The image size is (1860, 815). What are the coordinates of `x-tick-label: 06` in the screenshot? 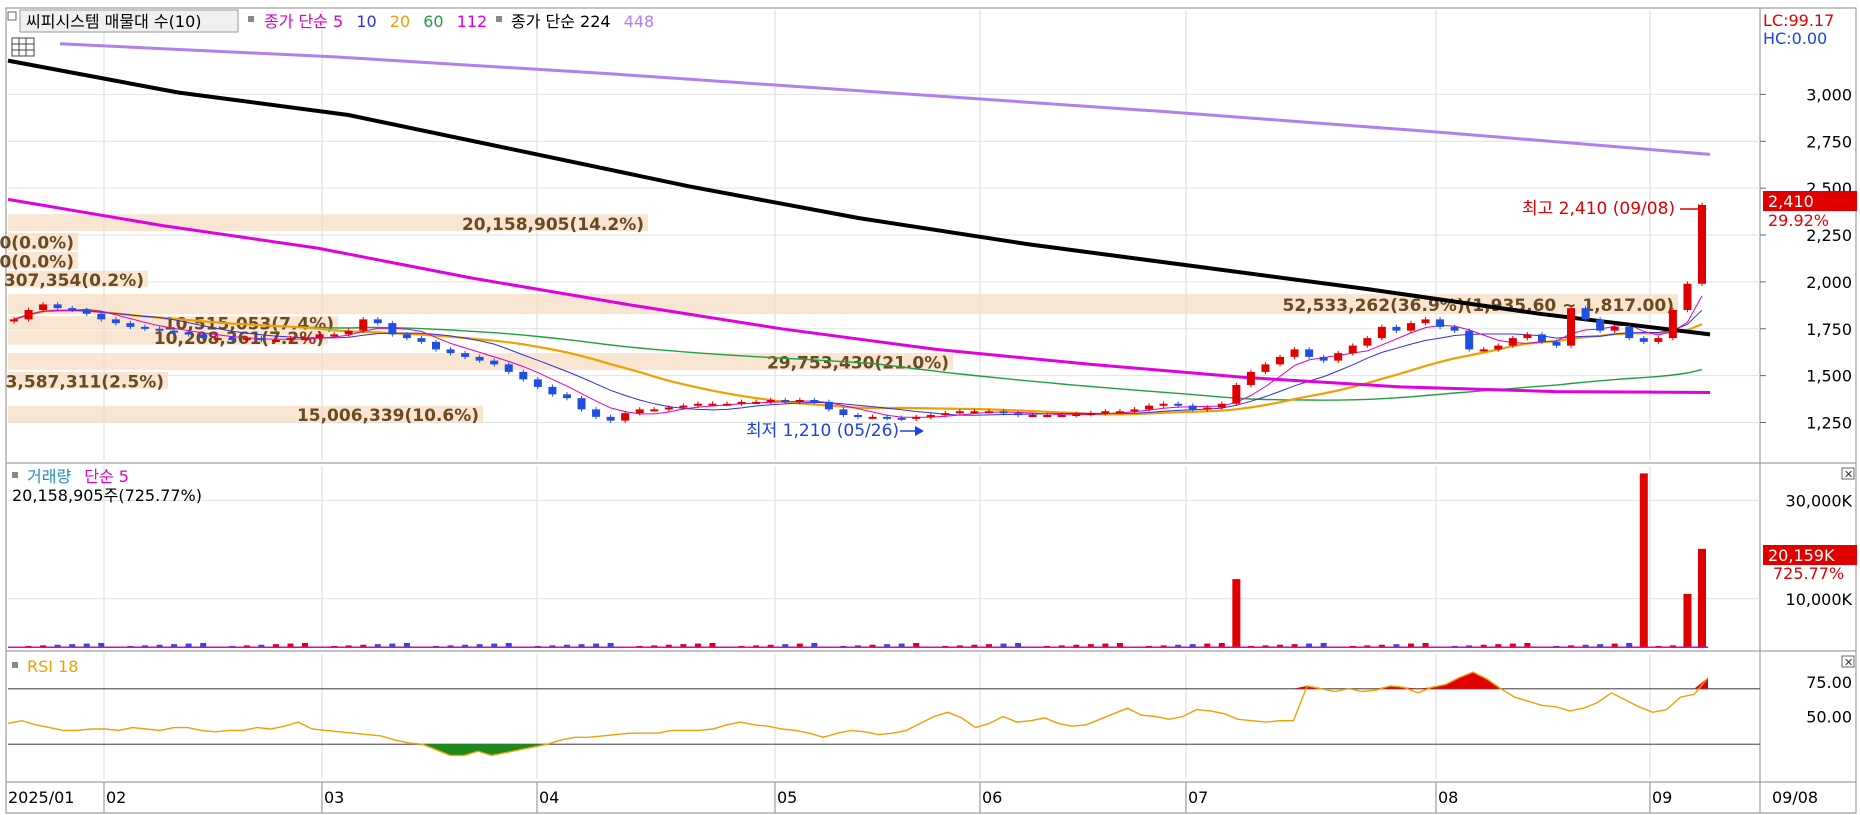 It's located at (992, 797).